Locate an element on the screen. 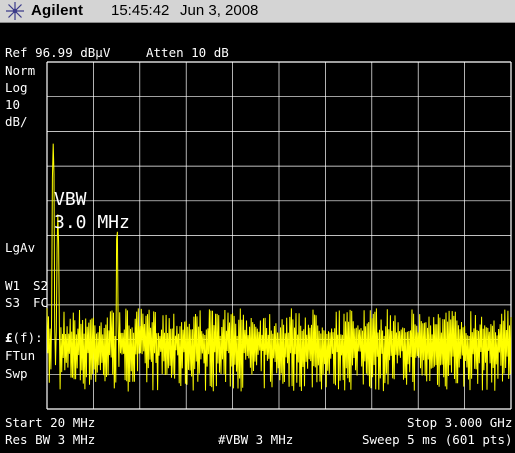  vbw-marker-title: VBW is located at coordinates (70, 199).